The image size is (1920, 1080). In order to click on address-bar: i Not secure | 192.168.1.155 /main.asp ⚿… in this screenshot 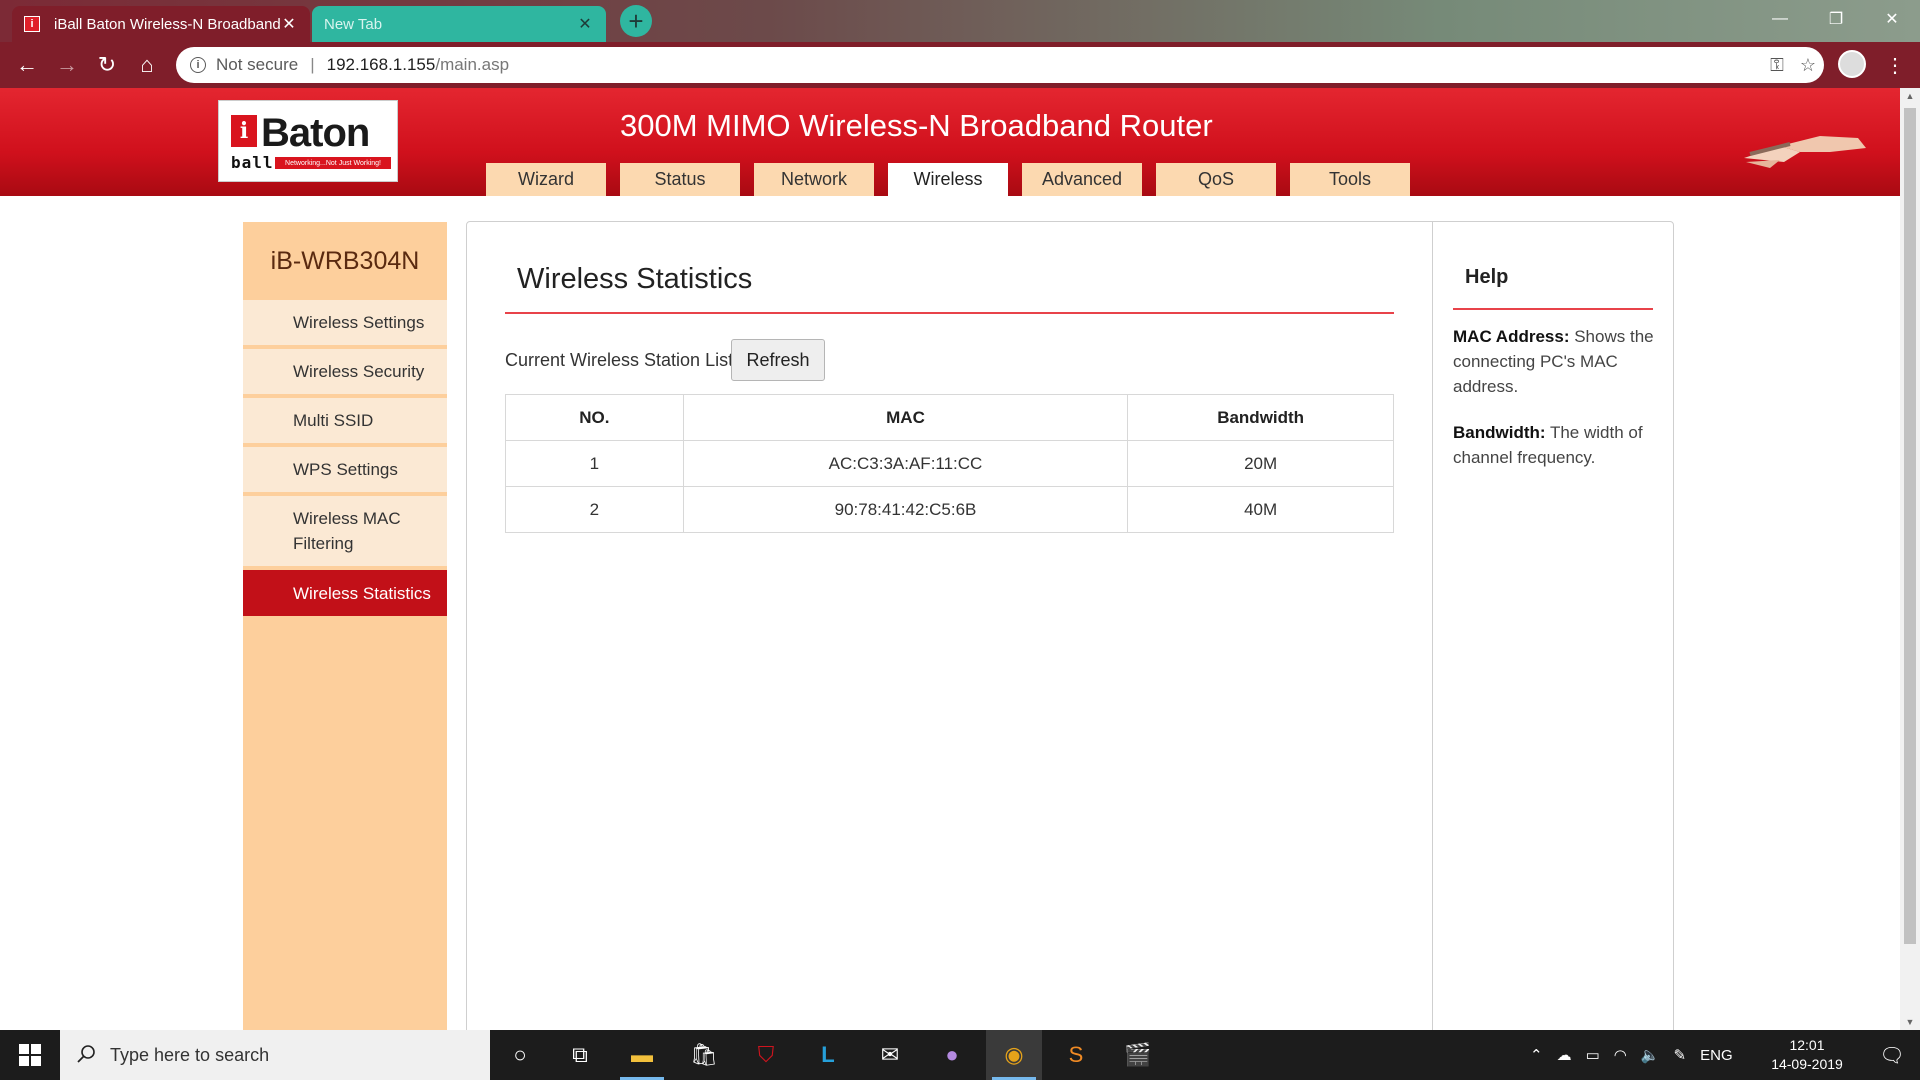, I will do `click(1000, 65)`.